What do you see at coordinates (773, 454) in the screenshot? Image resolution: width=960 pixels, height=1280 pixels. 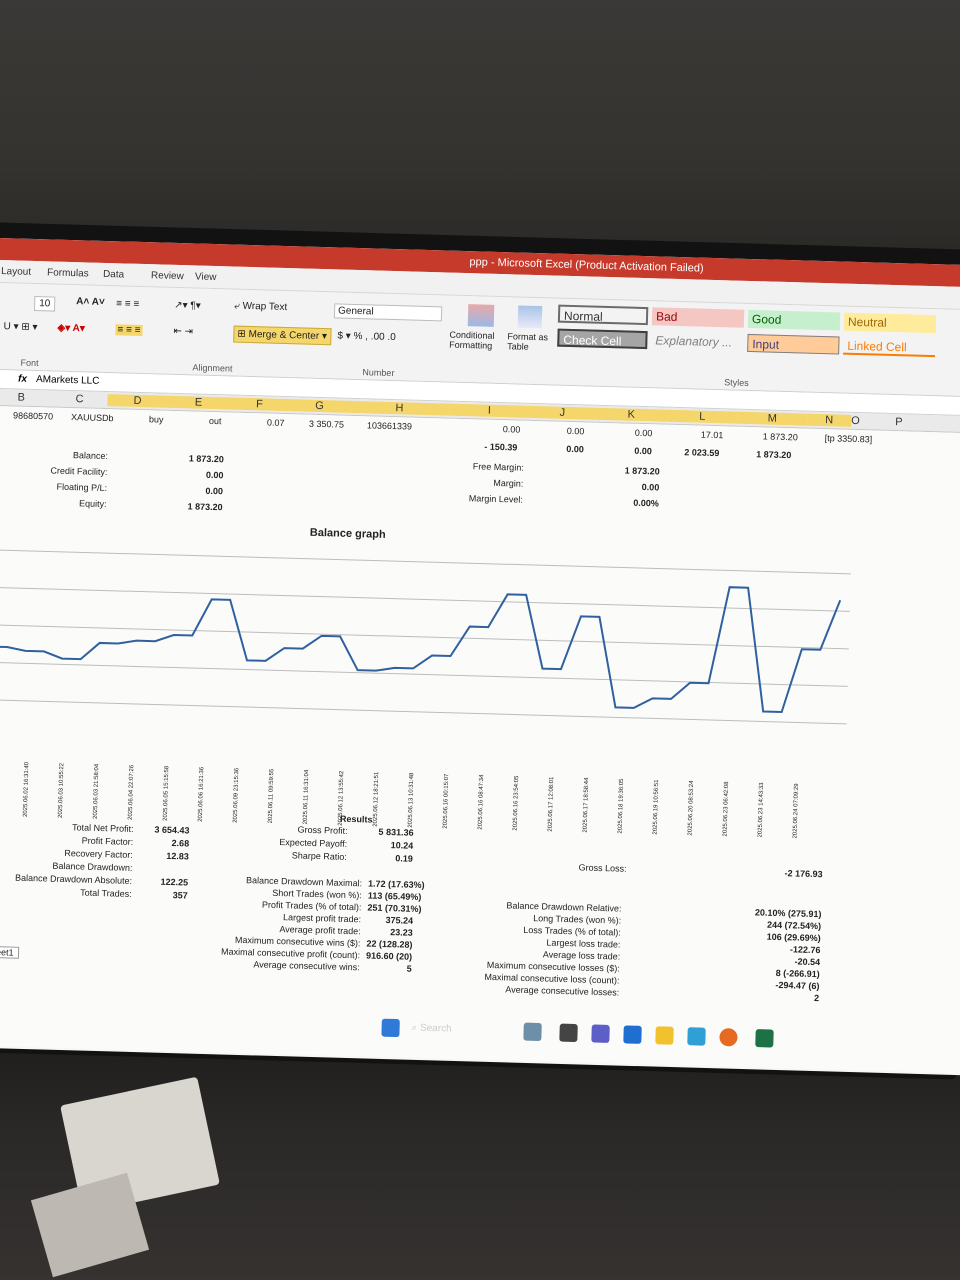 I see `cell-m2: 1 873.20` at bounding box center [773, 454].